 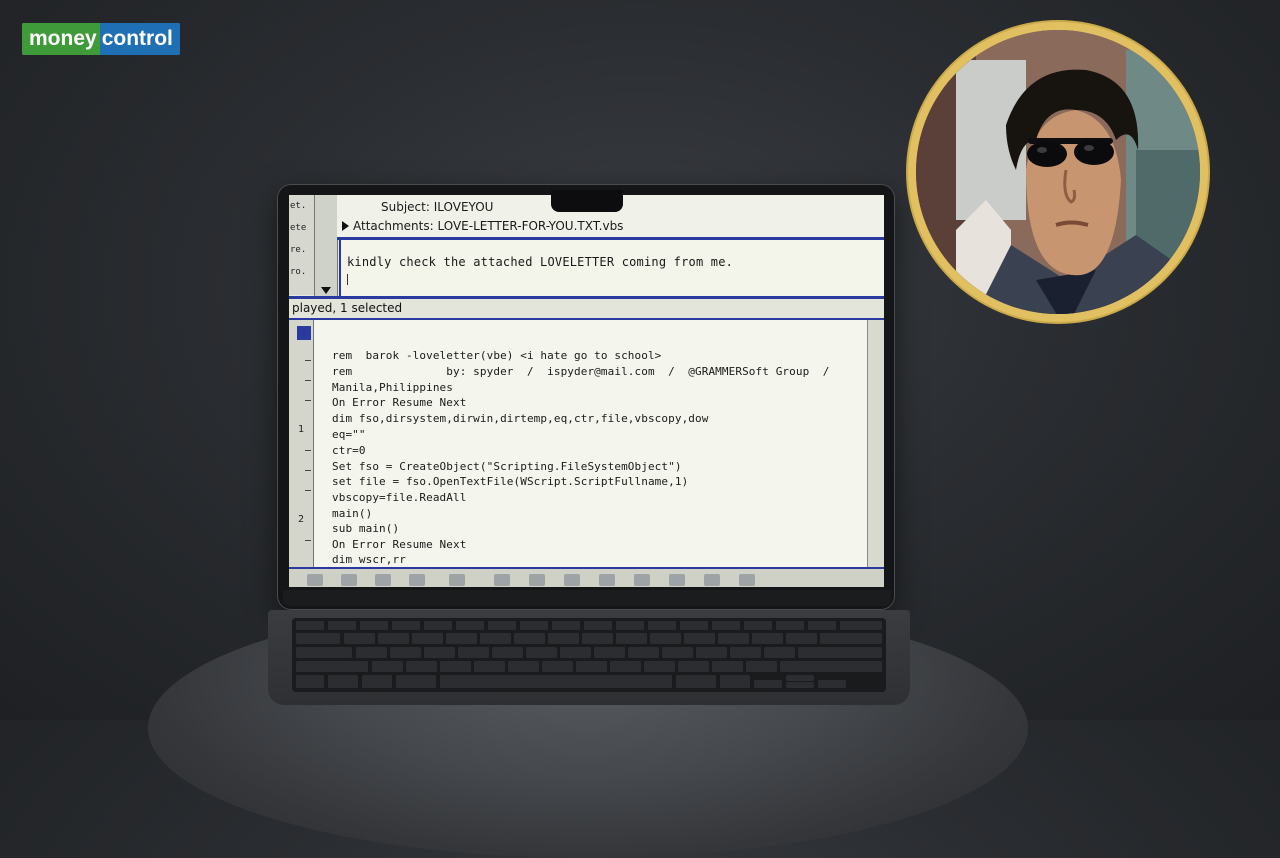 I want to click on code-line: vbscopy=file.ReadAll, so click(x=399, y=497).